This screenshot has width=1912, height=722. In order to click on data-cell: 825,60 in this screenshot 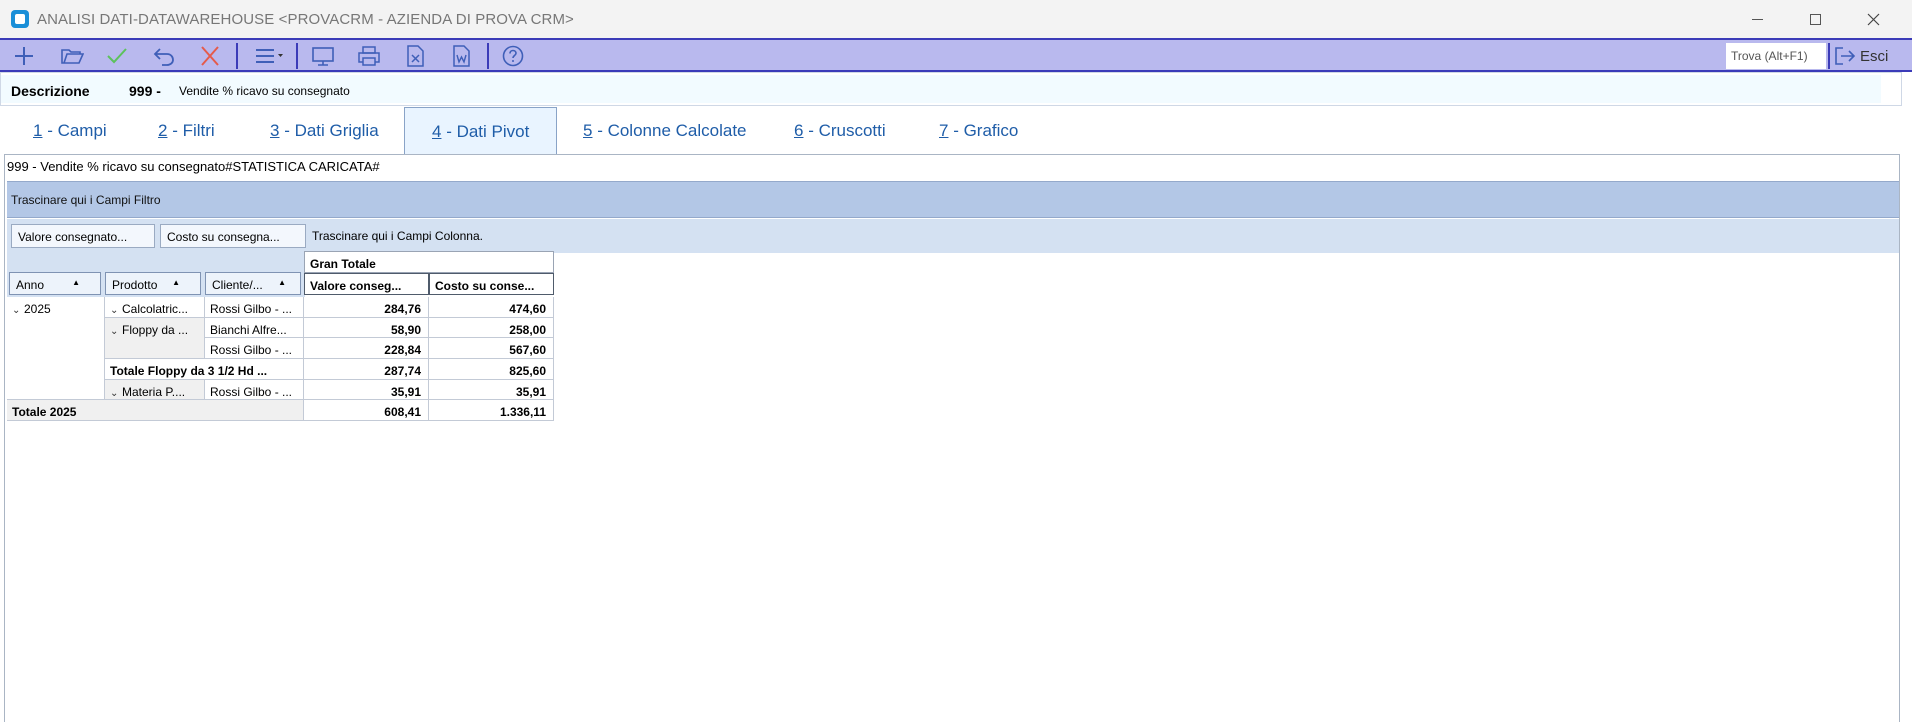, I will do `click(491, 369)`.